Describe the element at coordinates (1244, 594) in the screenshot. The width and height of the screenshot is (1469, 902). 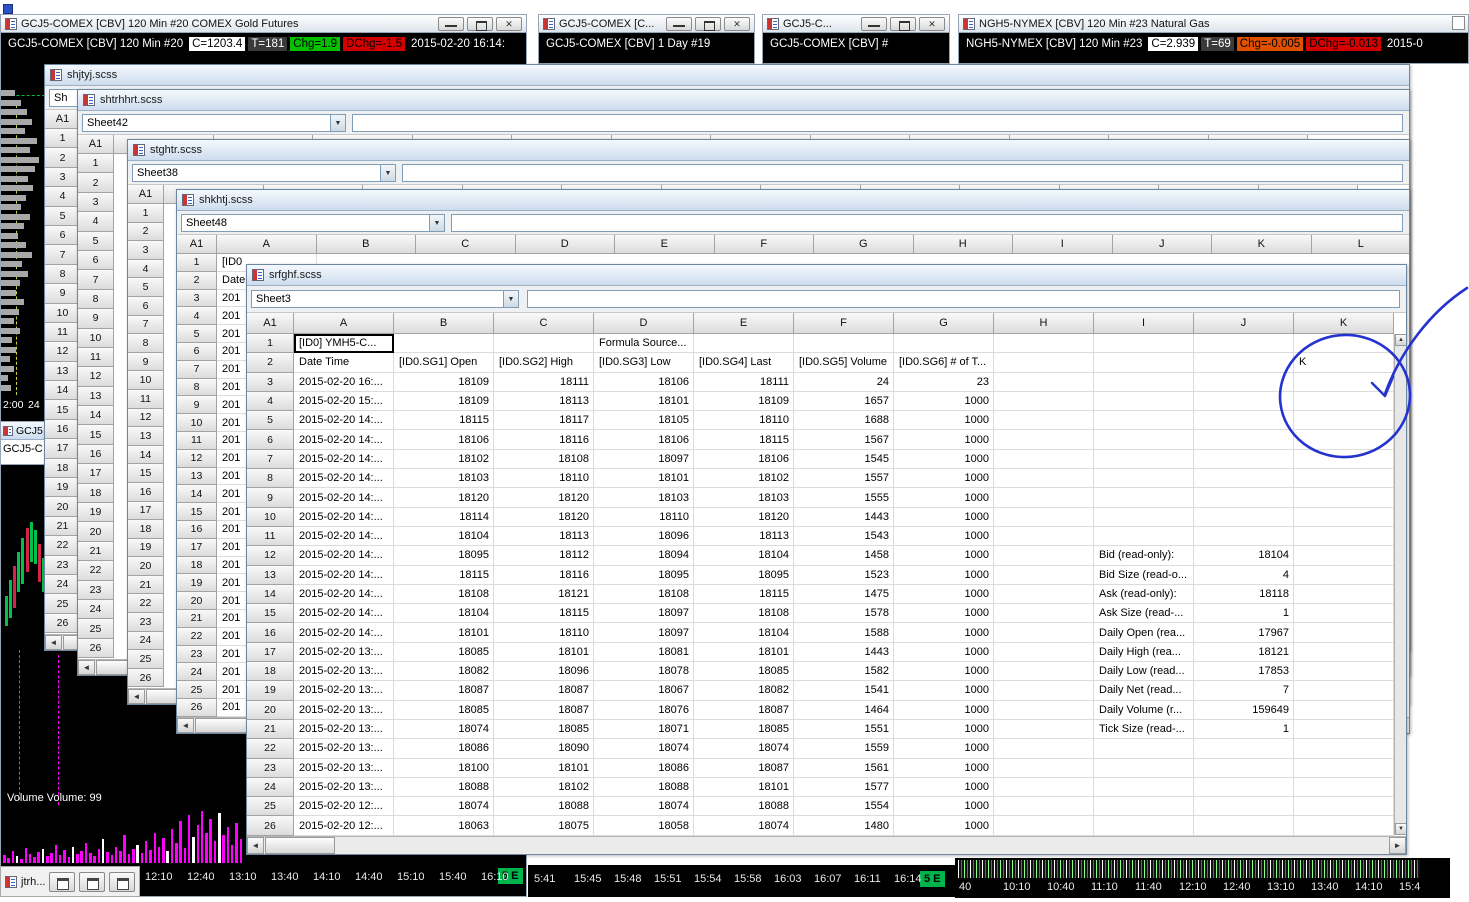
I see `cell: 18118` at that location.